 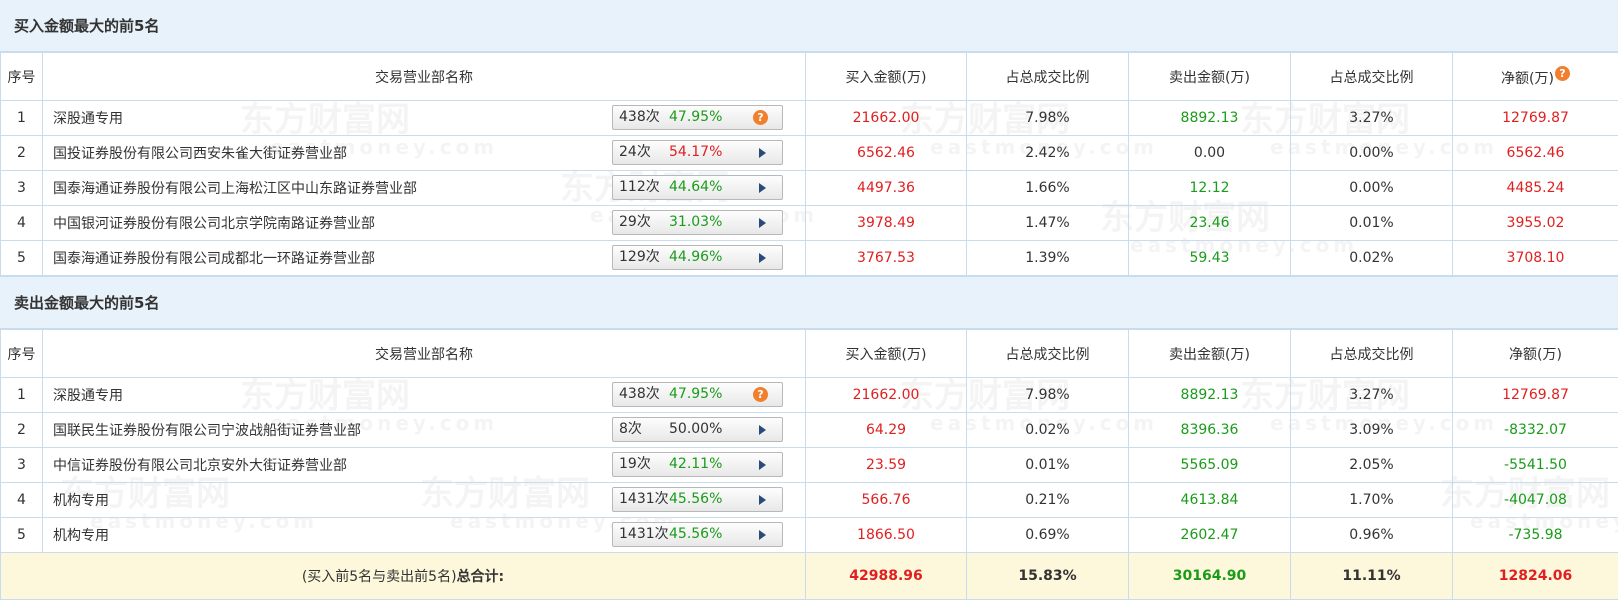 What do you see at coordinates (424, 223) in the screenshot?
I see `row-name-cell: 中国银河证券股份有限公司北京学院南路证券营业部 29次 31.03%` at bounding box center [424, 223].